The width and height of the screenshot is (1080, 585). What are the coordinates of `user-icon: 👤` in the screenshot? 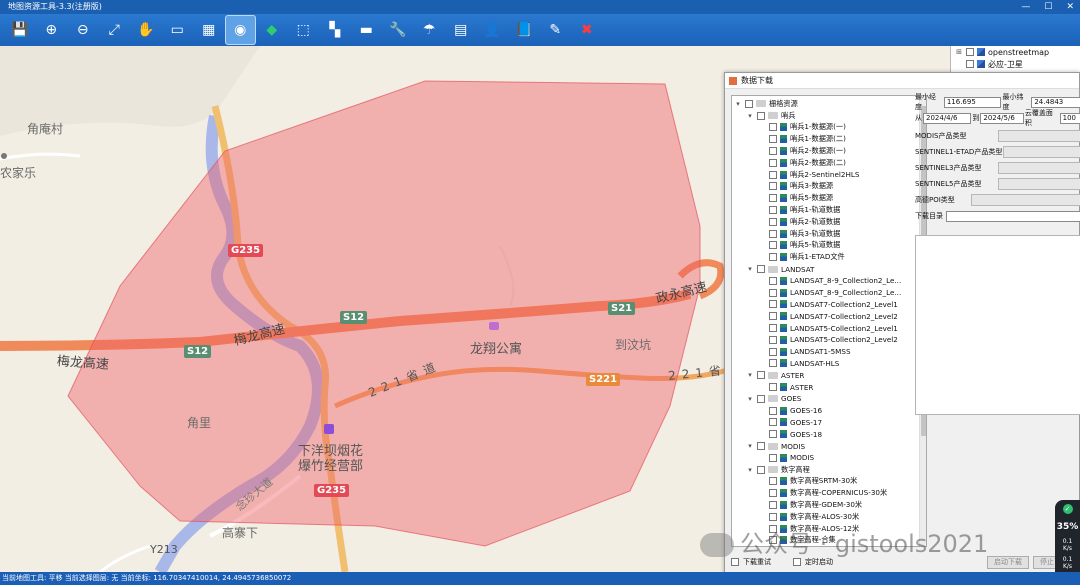 It's located at (493, 30).